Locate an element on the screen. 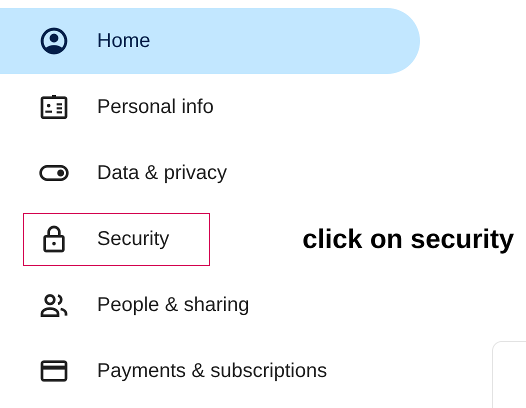  nav-item: Payments & subscriptions is located at coordinates (176, 371).